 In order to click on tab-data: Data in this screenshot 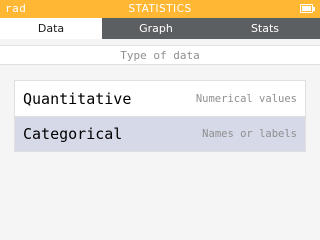, I will do `click(51, 28)`.